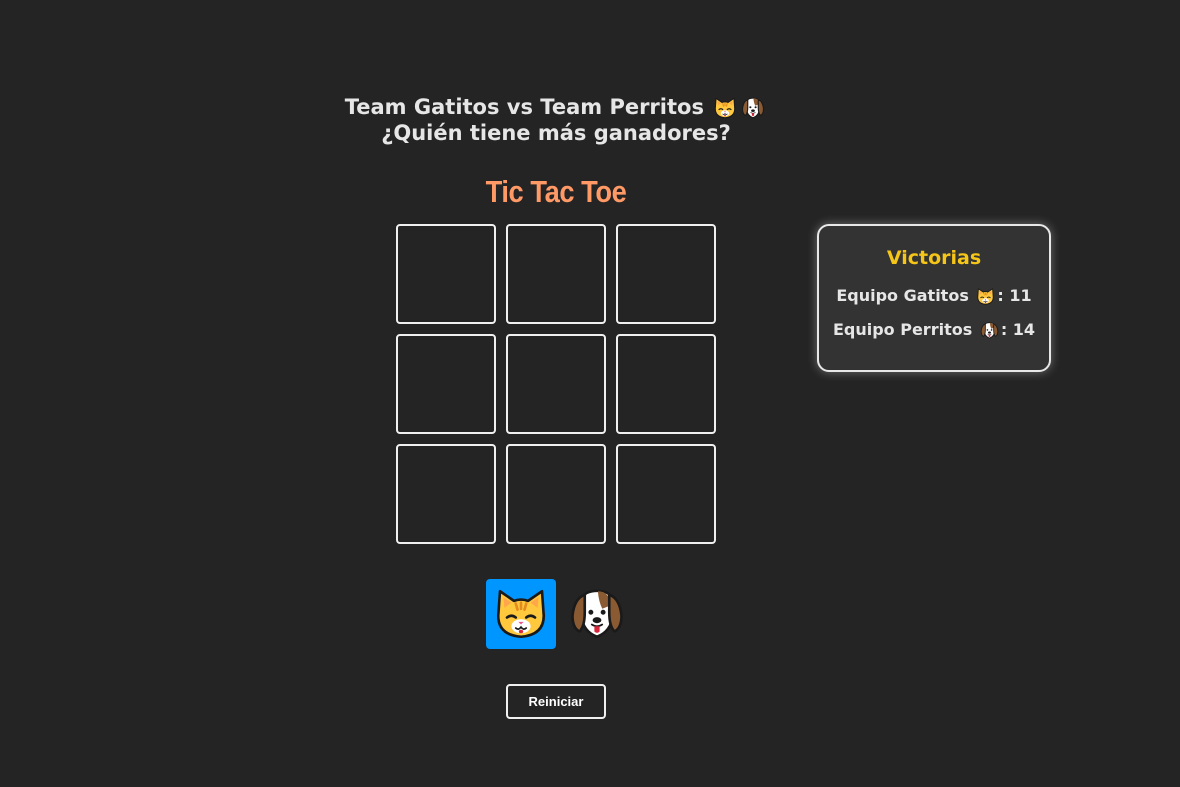 This screenshot has height=787, width=1180. I want to click on select-cat-button, so click(521, 614).